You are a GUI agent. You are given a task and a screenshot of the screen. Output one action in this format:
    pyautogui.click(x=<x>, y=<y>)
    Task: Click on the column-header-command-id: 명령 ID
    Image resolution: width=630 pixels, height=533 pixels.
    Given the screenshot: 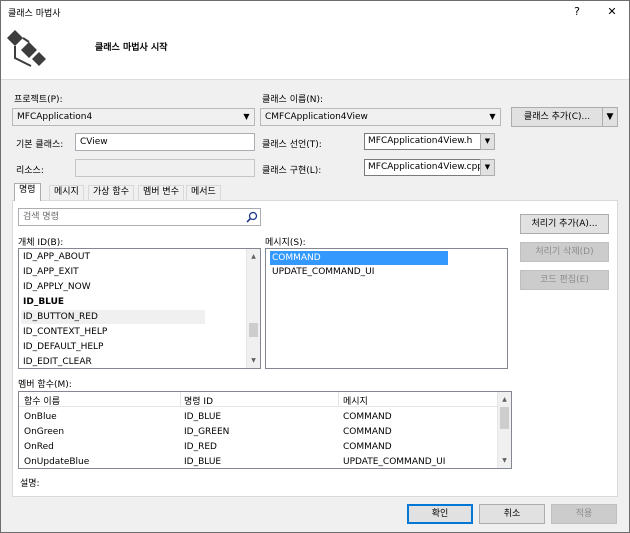 What is the action you would take?
    pyautogui.click(x=198, y=400)
    